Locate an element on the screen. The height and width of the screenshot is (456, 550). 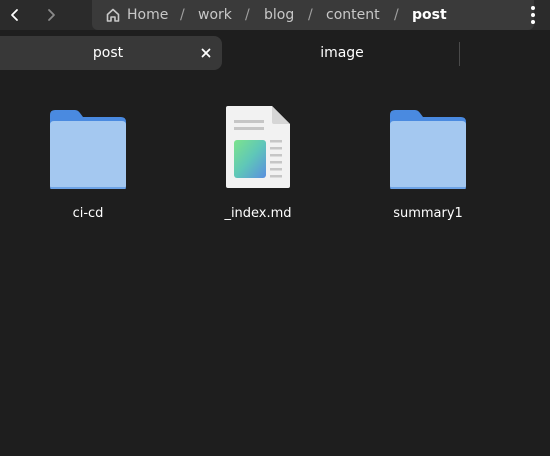
chevron-left-icon is located at coordinates (14, 15).